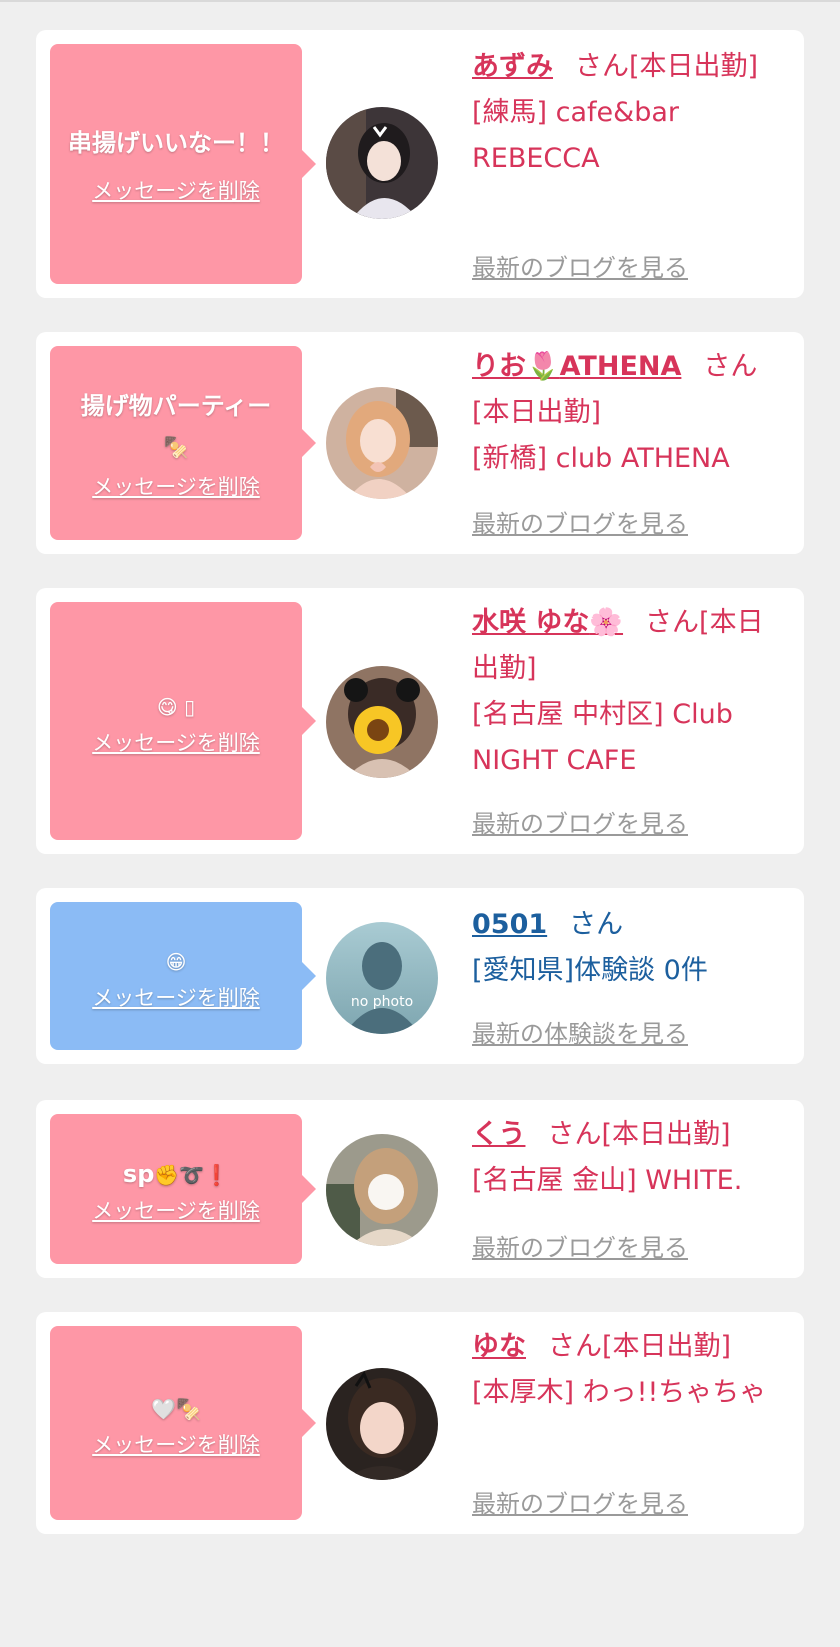  I want to click on message-bubble: 😋 ▯ メッセージを削除, so click(183, 721).